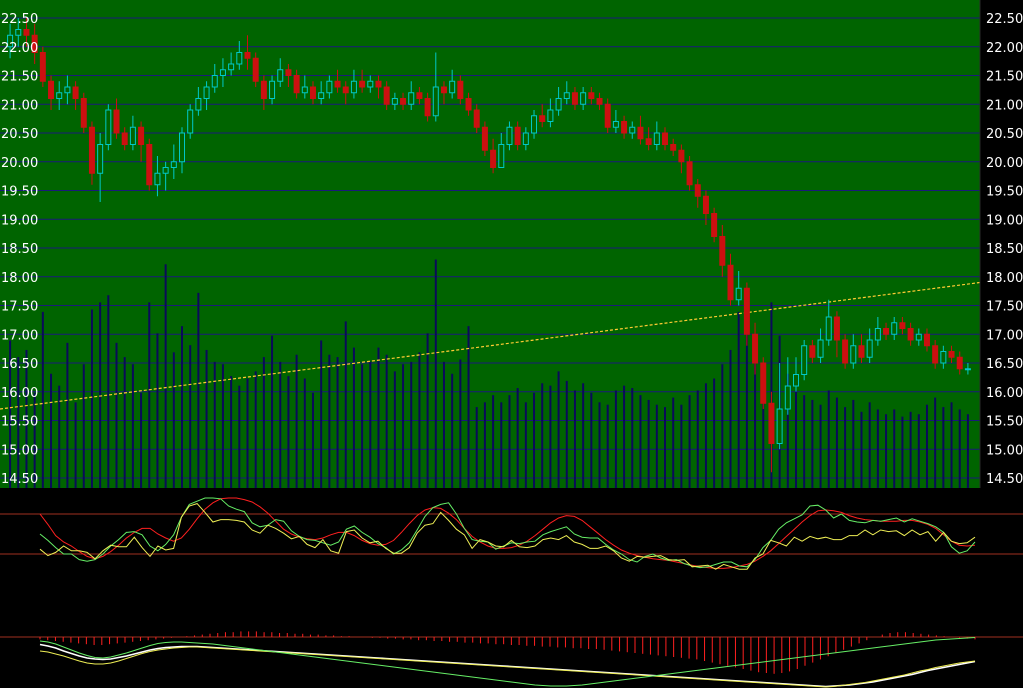 This screenshot has height=688, width=1023. Describe the element at coordinates (1004, 364) in the screenshot. I see `y-tick-right: 16.50` at that location.